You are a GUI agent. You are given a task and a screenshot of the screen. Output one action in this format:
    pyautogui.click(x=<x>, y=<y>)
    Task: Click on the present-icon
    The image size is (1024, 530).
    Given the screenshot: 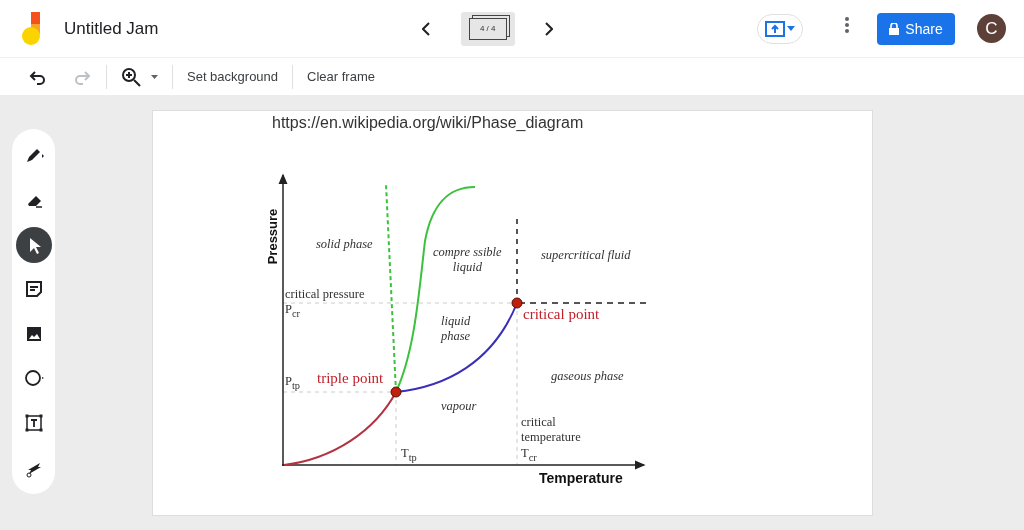 What is the action you would take?
    pyautogui.click(x=775, y=28)
    